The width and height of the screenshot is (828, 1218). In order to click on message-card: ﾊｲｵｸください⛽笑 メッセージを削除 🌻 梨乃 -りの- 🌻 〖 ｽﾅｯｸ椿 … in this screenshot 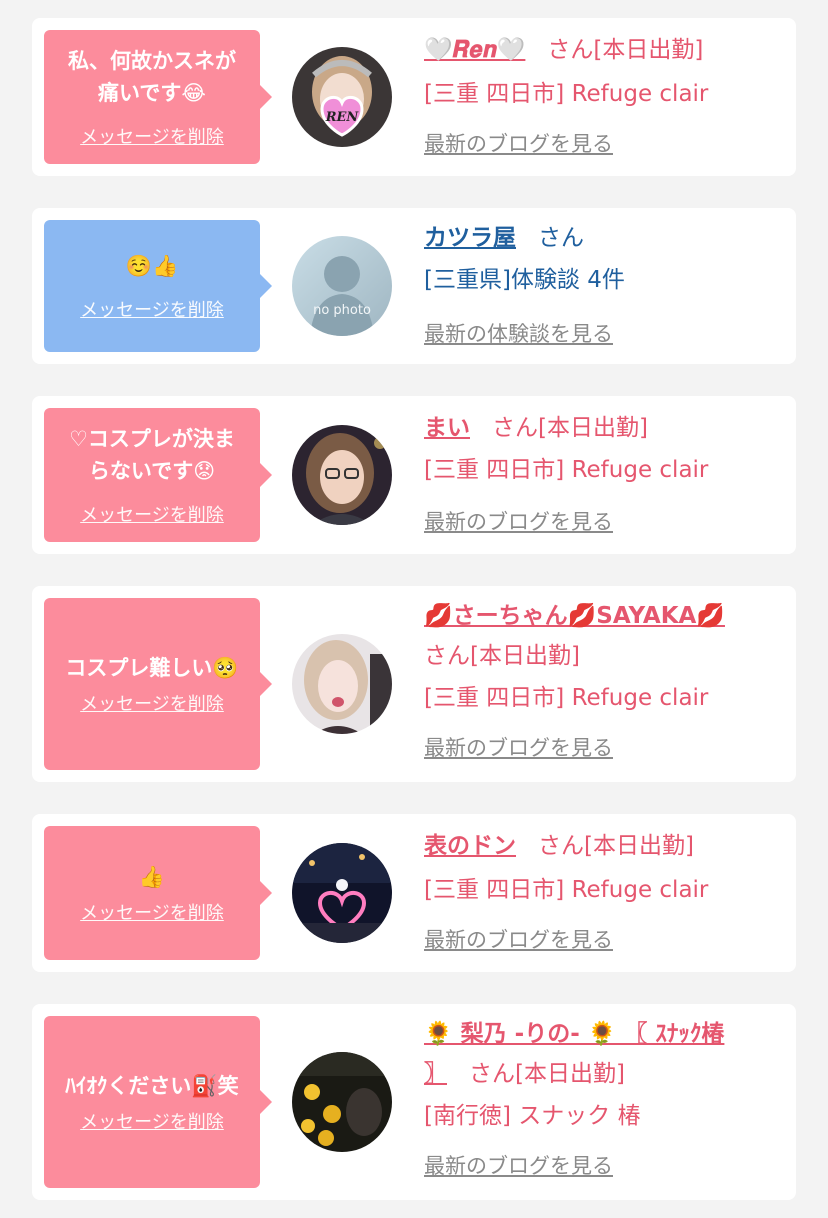, I will do `click(414, 1102)`.